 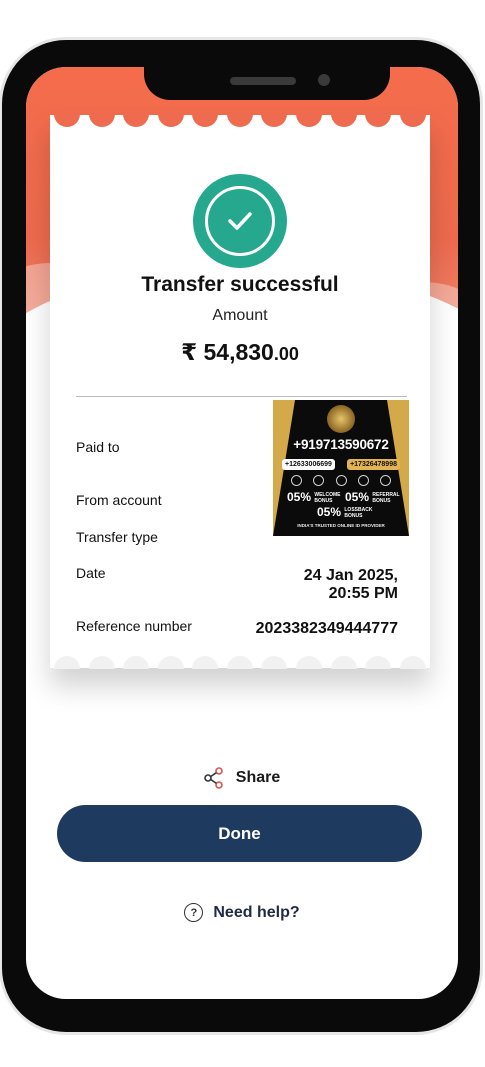 I want to click on amount-paise: .00, so click(x=286, y=354).